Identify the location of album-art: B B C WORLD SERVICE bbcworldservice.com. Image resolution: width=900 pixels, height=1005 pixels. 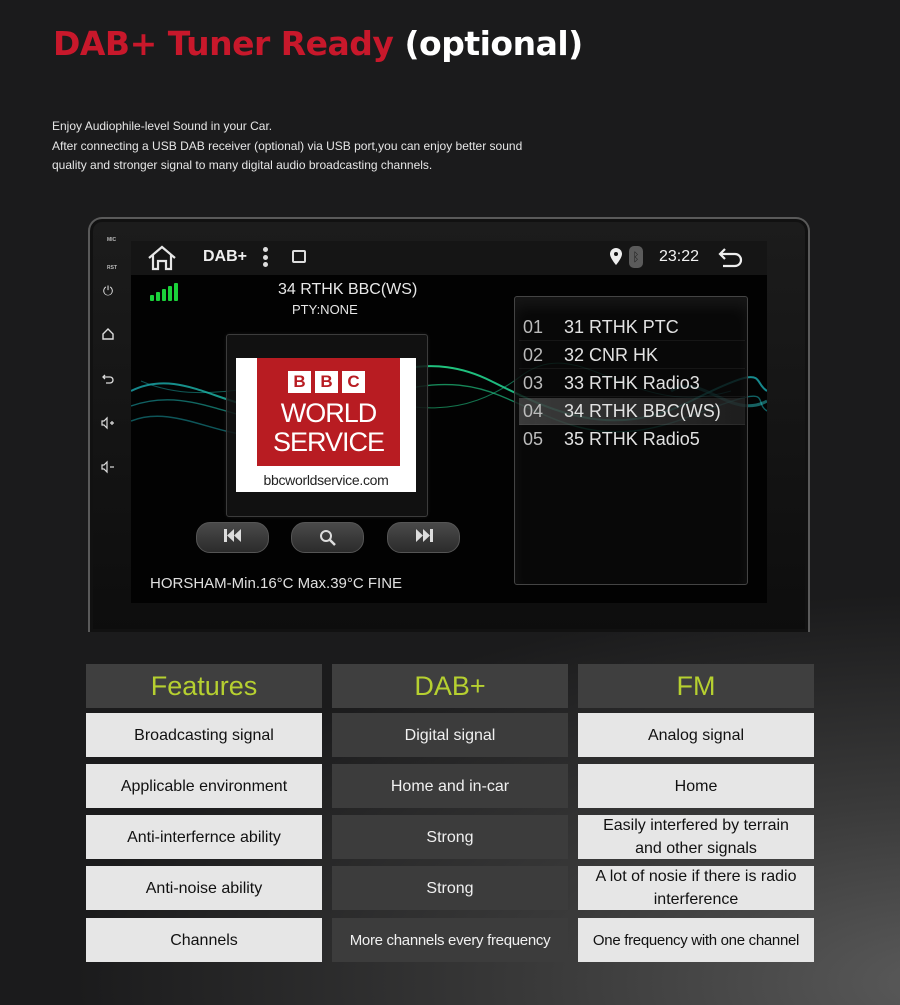
(326, 425).